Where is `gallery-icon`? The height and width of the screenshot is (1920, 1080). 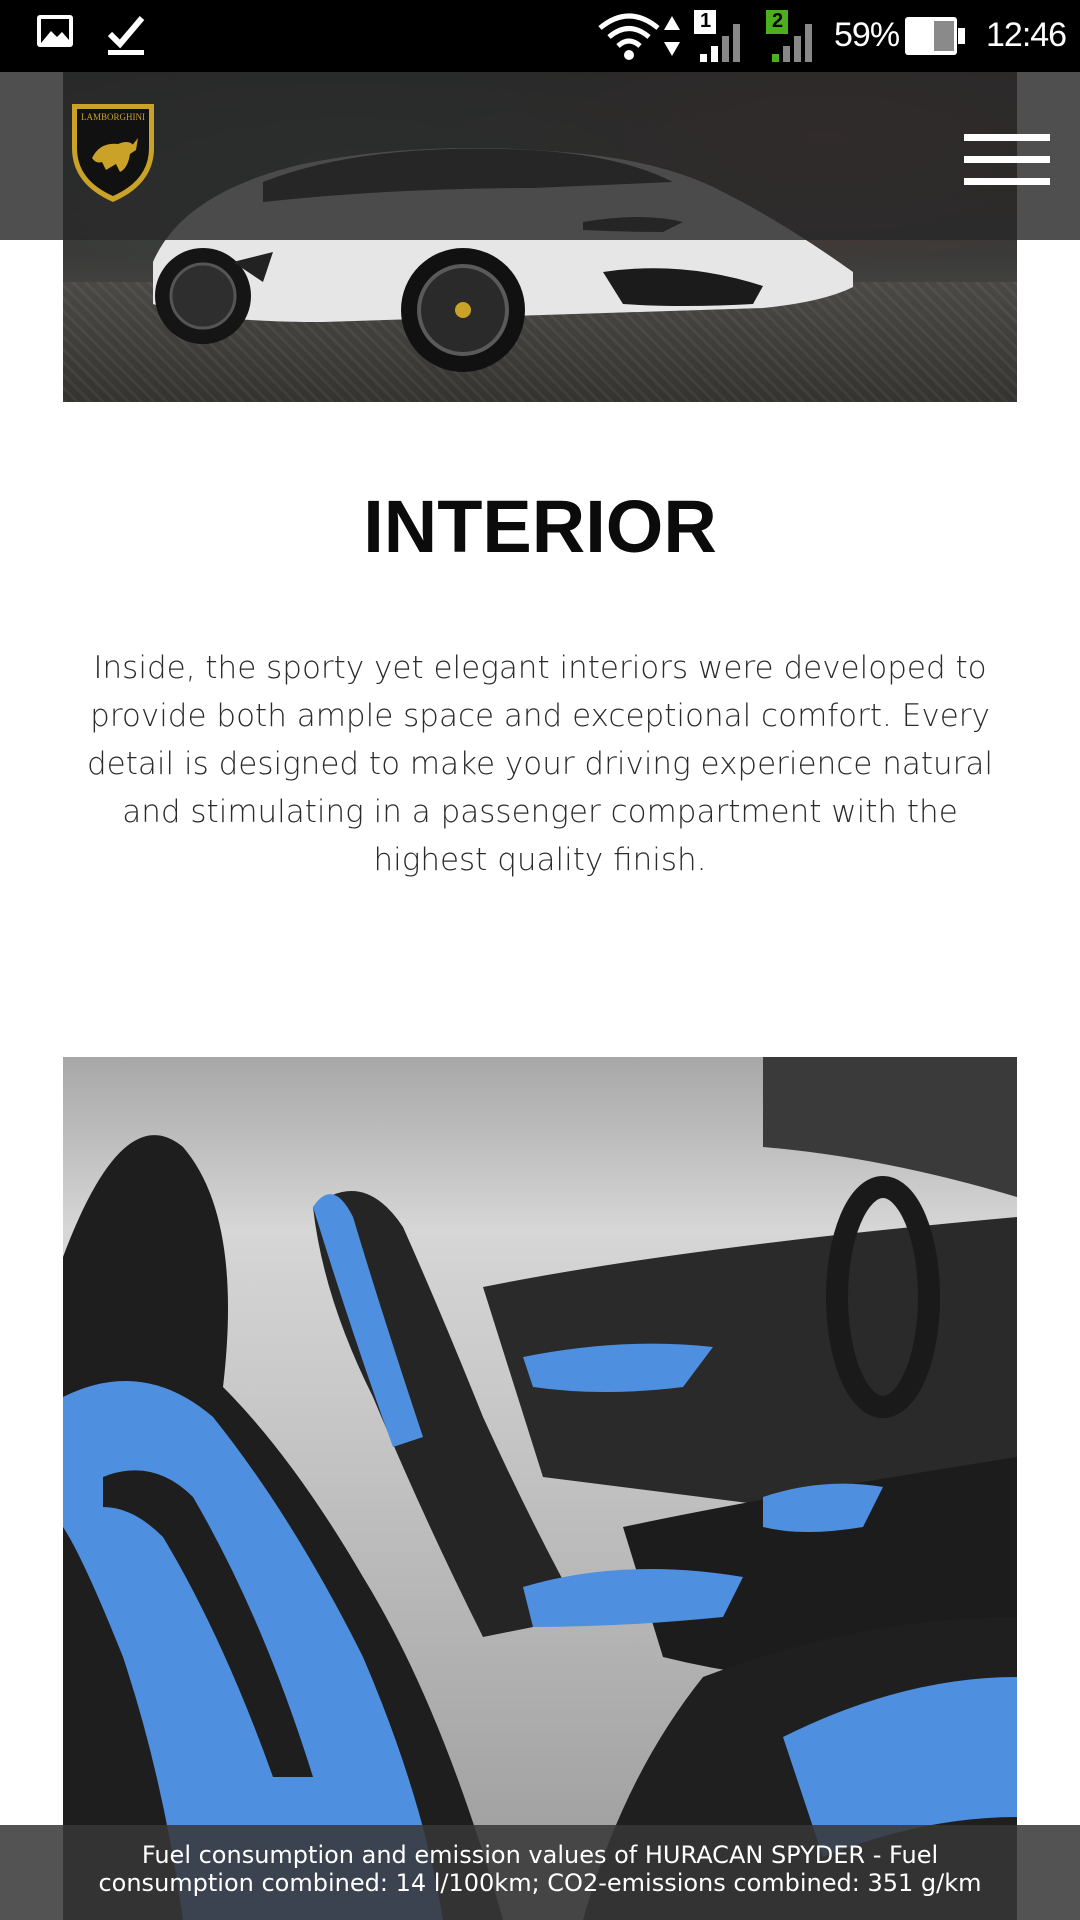
gallery-icon is located at coordinates (55, 33).